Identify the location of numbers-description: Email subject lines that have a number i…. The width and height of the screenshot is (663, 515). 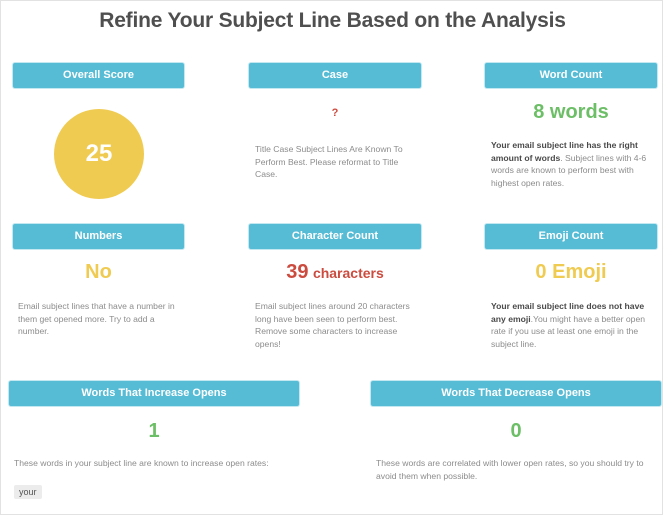
(96, 318).